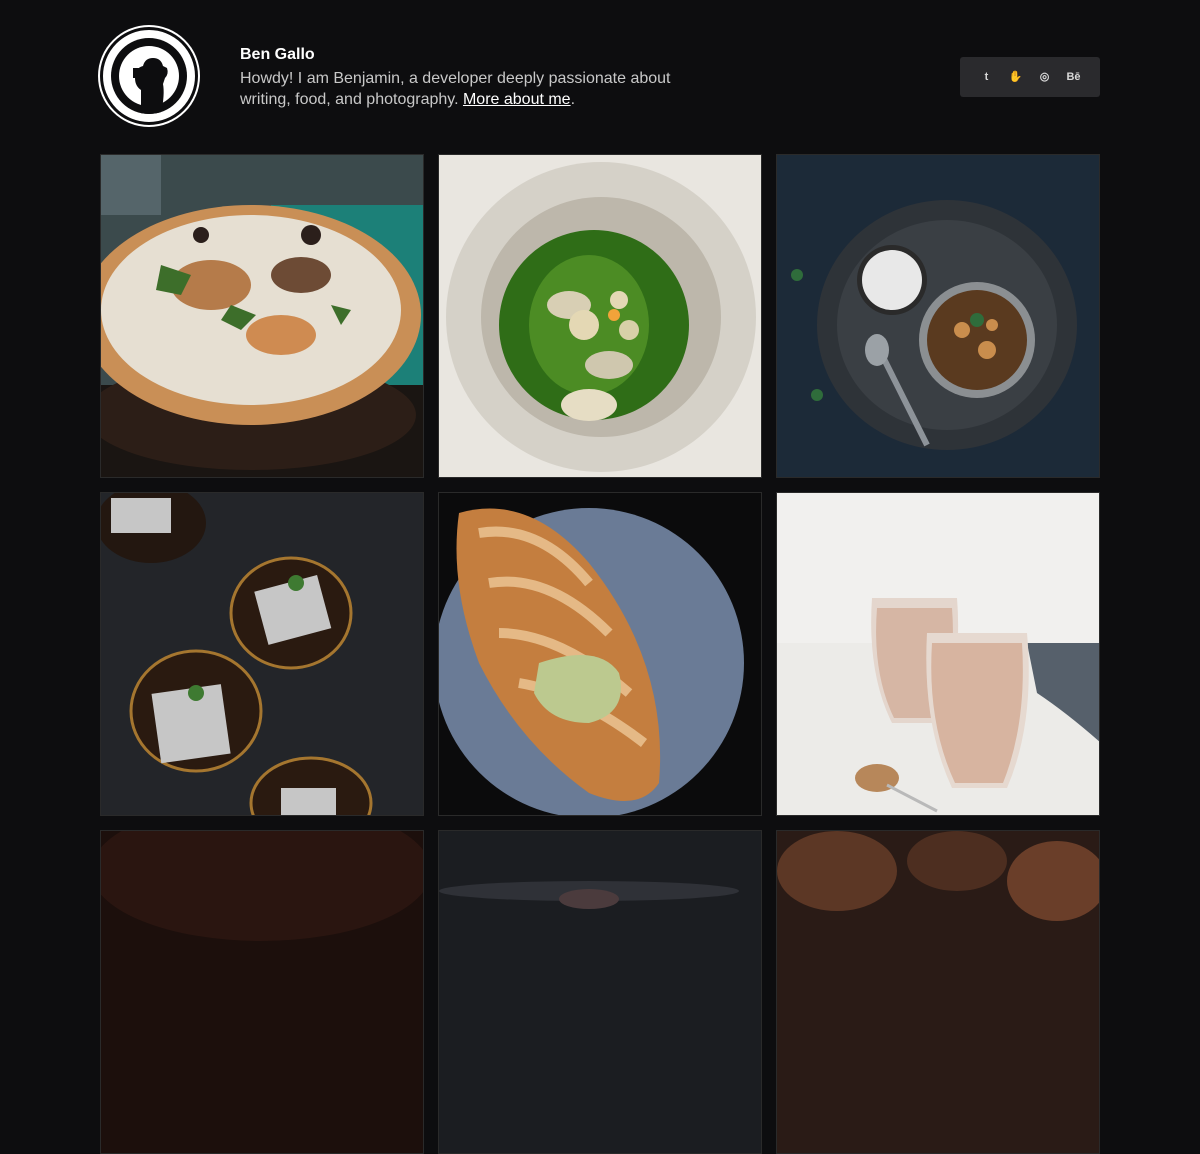 The image size is (1200, 1154). I want to click on photographer-silhouette-icon, so click(149, 76).